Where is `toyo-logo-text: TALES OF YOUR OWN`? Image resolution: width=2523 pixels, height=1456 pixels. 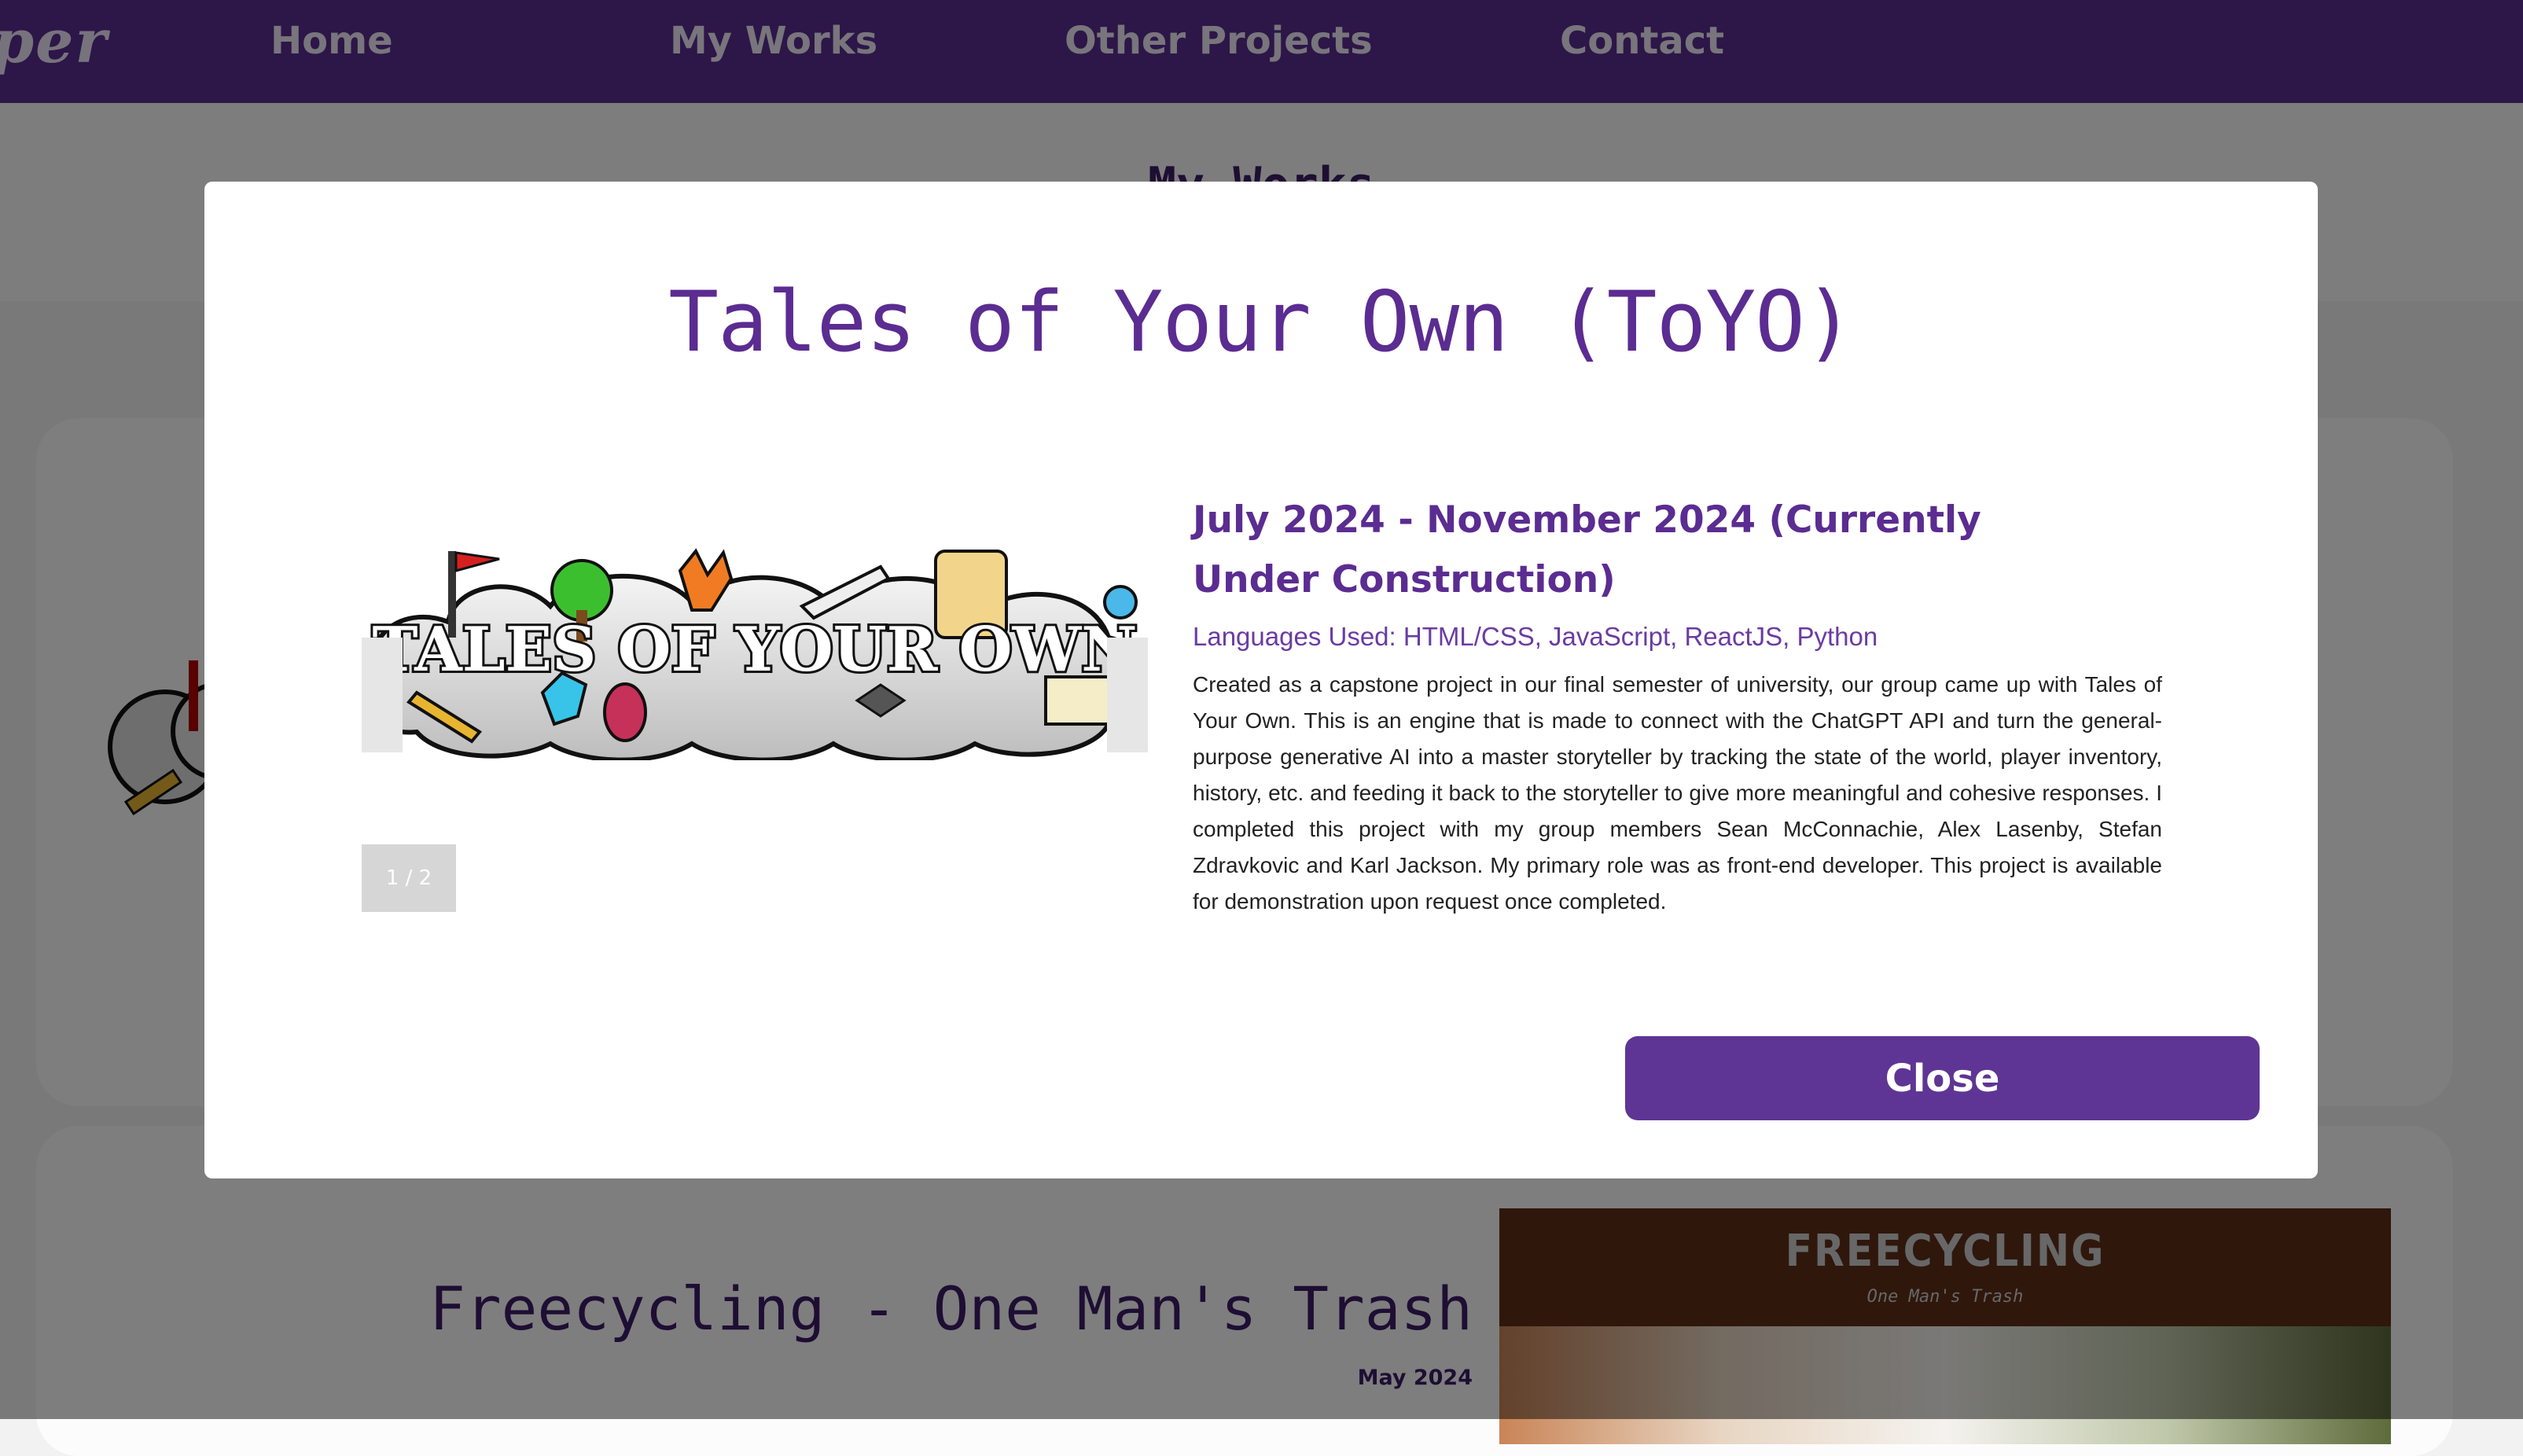
toyo-logo-text: TALES OF YOUR OWN is located at coordinates (754, 650).